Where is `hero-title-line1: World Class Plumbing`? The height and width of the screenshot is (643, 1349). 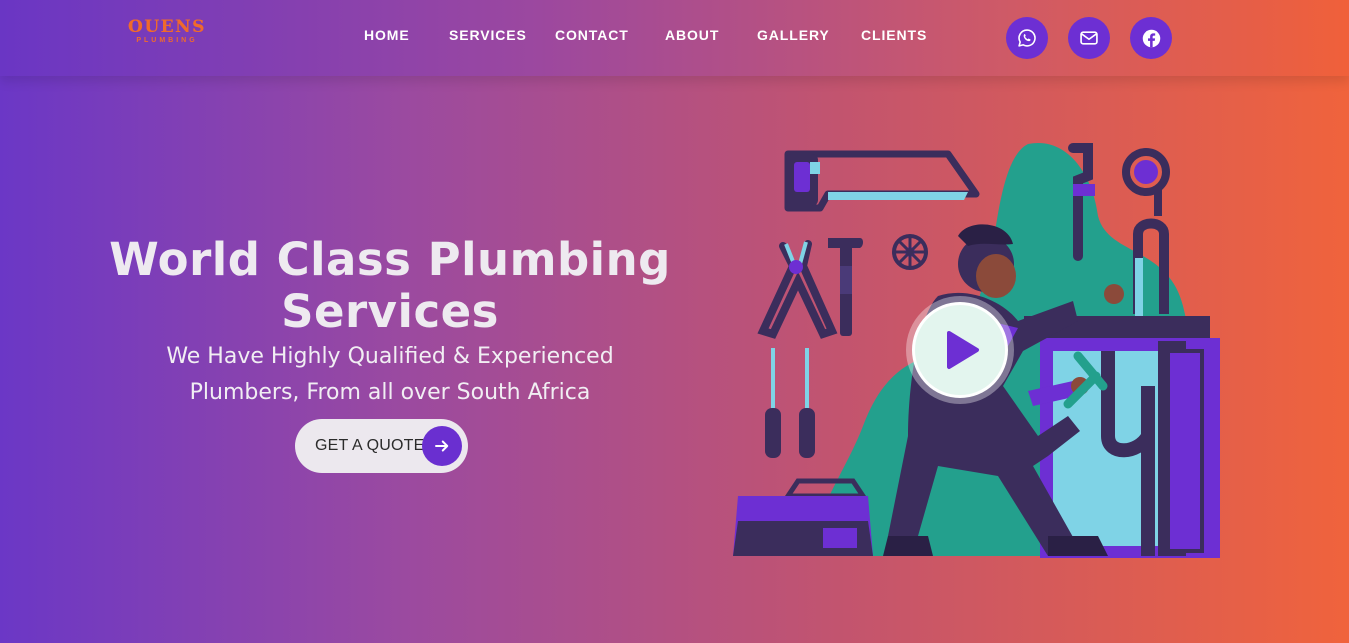 hero-title-line1: World Class Plumbing is located at coordinates (390, 259).